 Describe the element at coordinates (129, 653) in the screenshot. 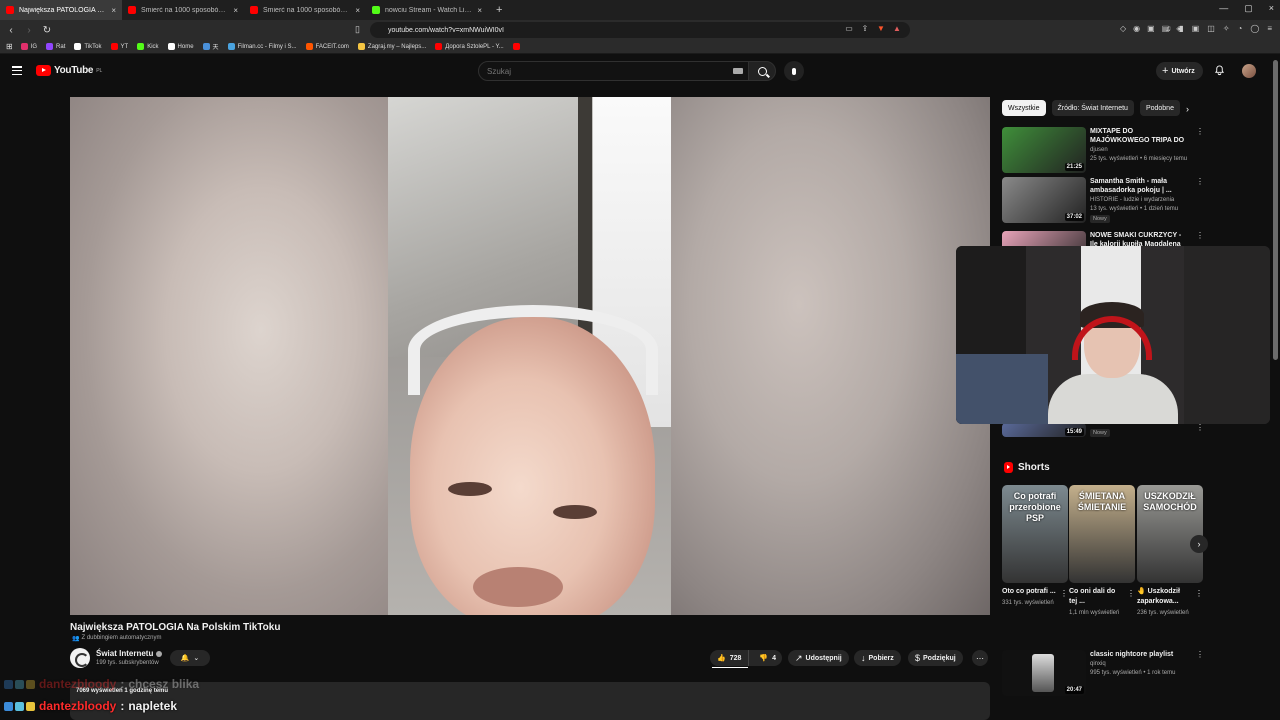

I see `channel-name: Świat Internetu` at that location.